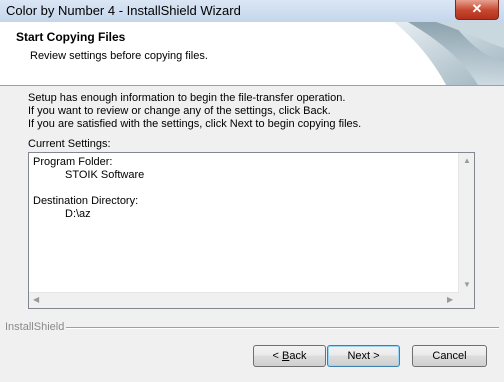 This screenshot has height=382, width=504. Describe the element at coordinates (73, 162) in the screenshot. I see `program-folder-label: Program Folder:` at that location.